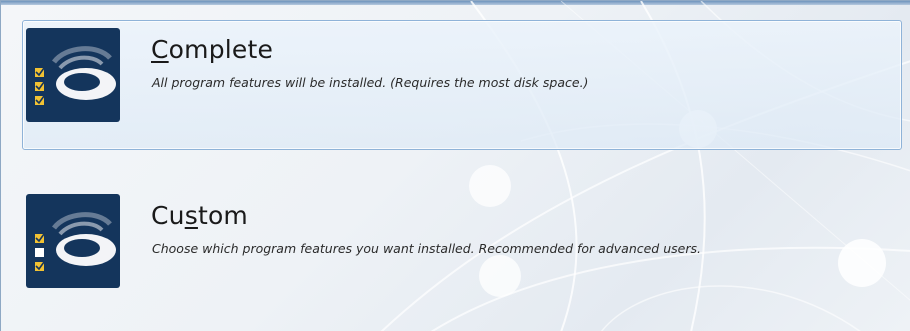 The image size is (910, 331). What do you see at coordinates (160, 49) in the screenshot?
I see `complete-access-key: C` at bounding box center [160, 49].